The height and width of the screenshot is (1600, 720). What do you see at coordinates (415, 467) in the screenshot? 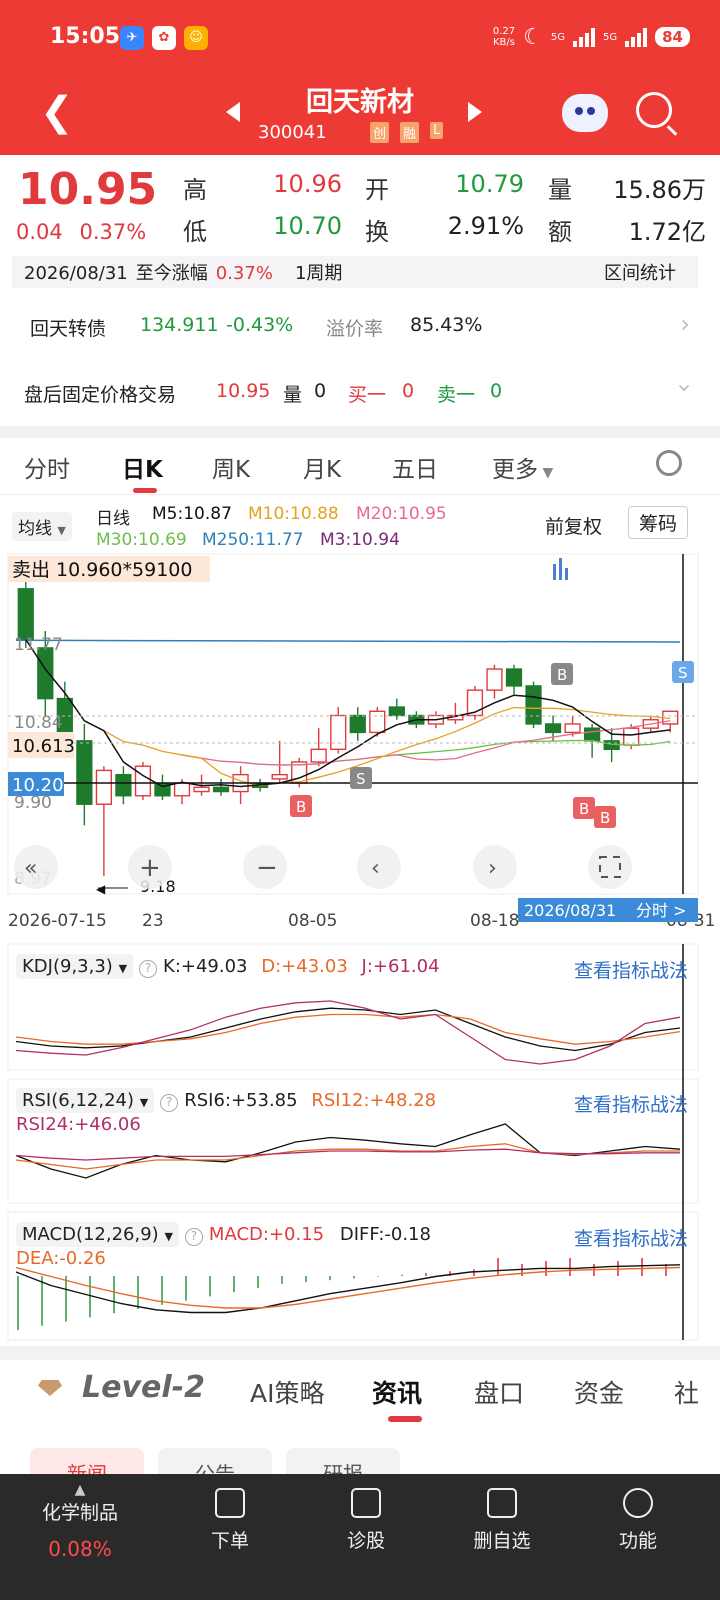
I see `tab-five-day: 五日` at bounding box center [415, 467].